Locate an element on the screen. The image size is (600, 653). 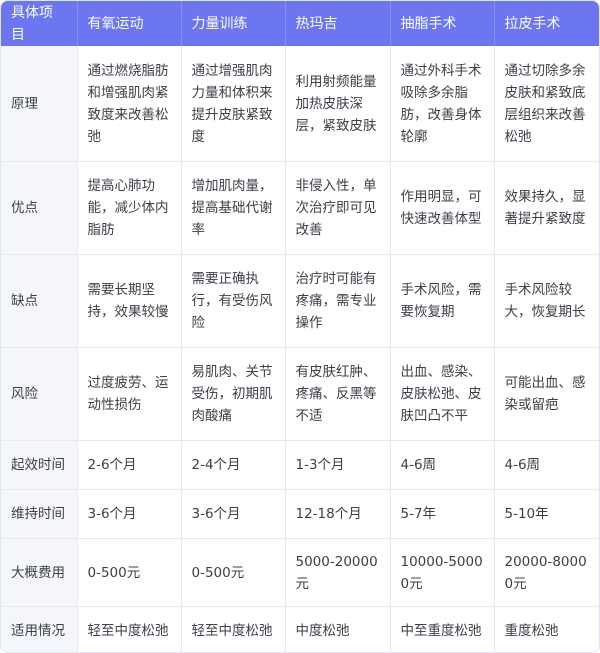
table-cell: 中至重度松弛 is located at coordinates (442, 629).